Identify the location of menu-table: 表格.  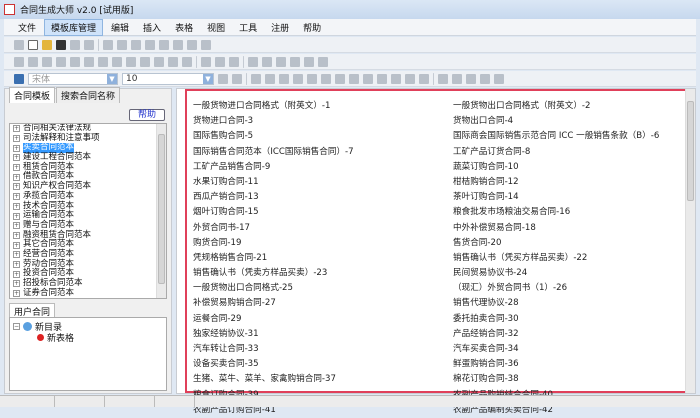
(184, 27).